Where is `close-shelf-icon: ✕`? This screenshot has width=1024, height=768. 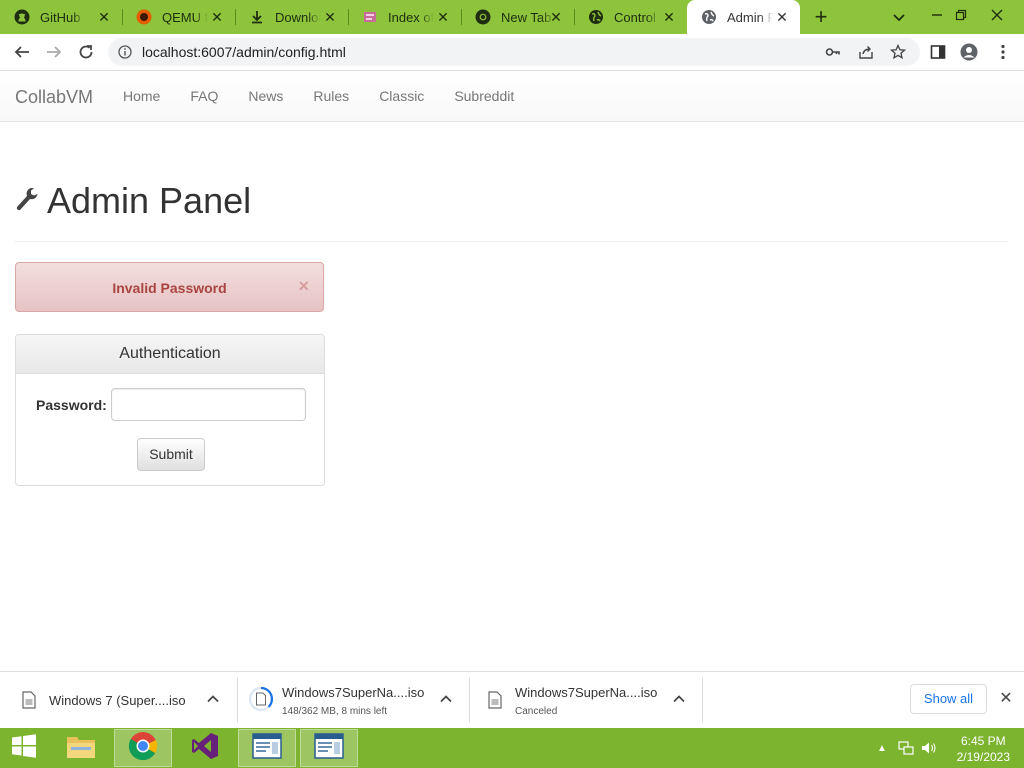 close-shelf-icon: ✕ is located at coordinates (1006, 699).